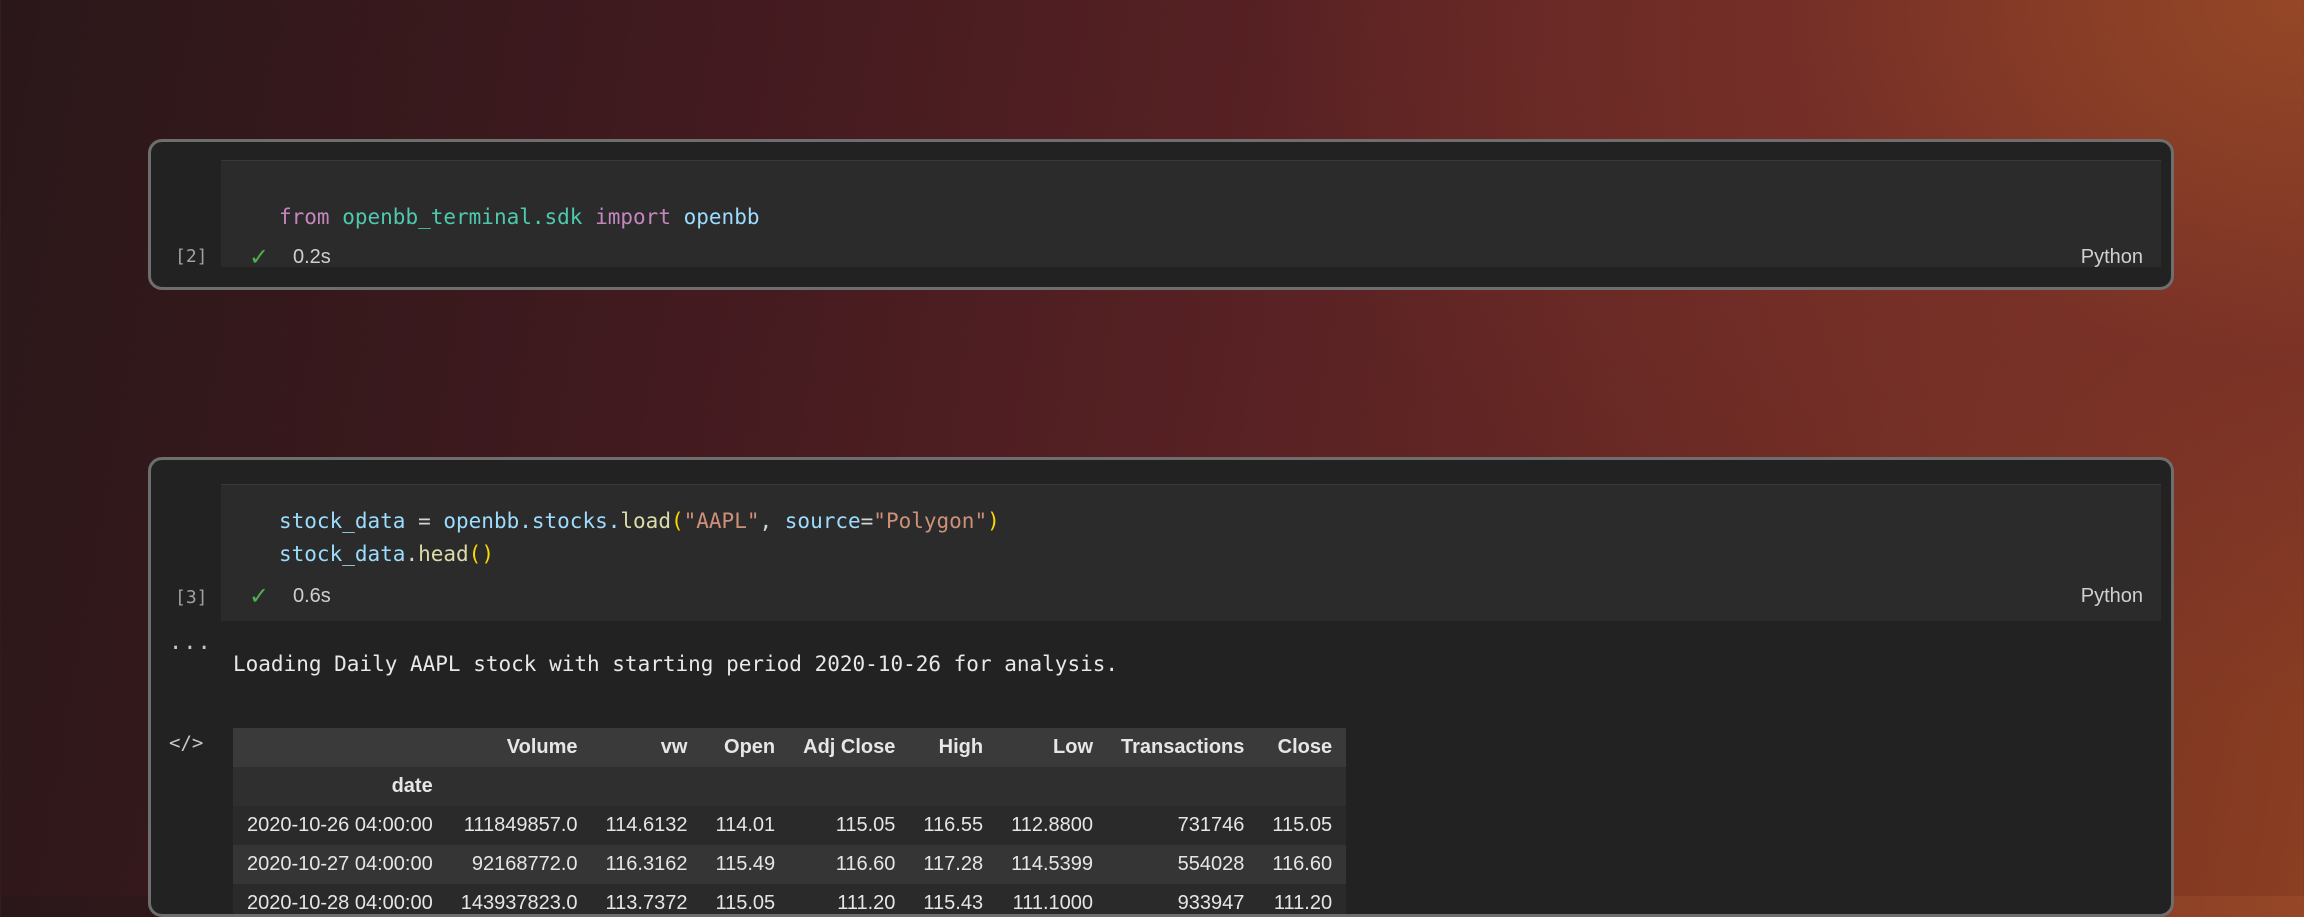 This screenshot has width=2304, height=917. Describe the element at coordinates (519, 864) in the screenshot. I see `table-cell: 92168772.0` at that location.